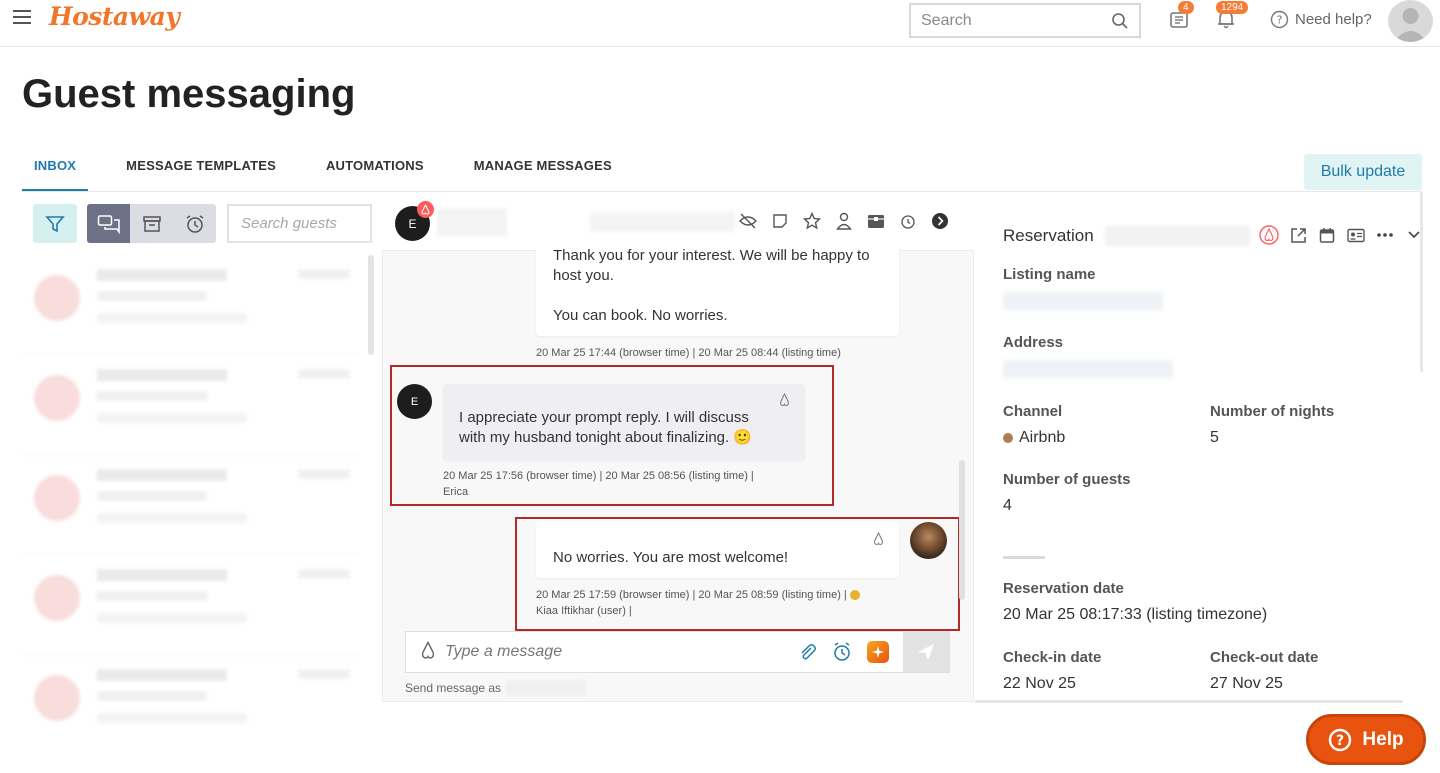 This screenshot has width=1440, height=773. I want to click on chat-header-actions, so click(844, 221).